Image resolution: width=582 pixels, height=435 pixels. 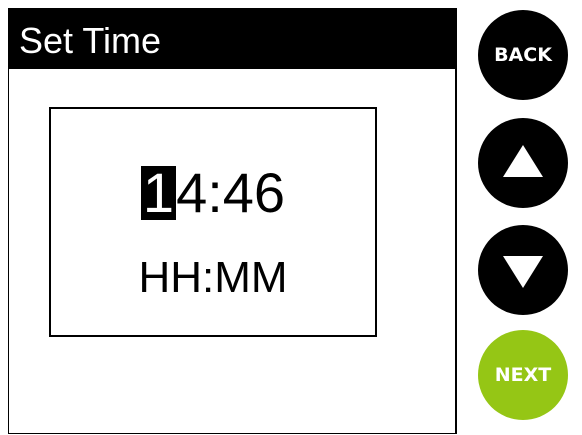 I want to click on next-button-label: NEXT, so click(x=523, y=375).